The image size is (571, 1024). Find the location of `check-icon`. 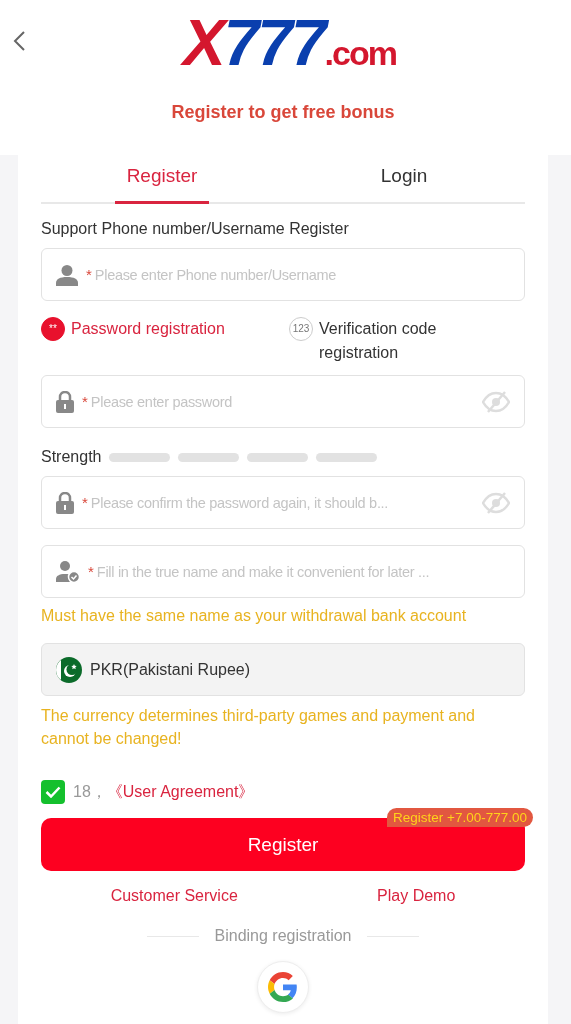

check-icon is located at coordinates (53, 792).